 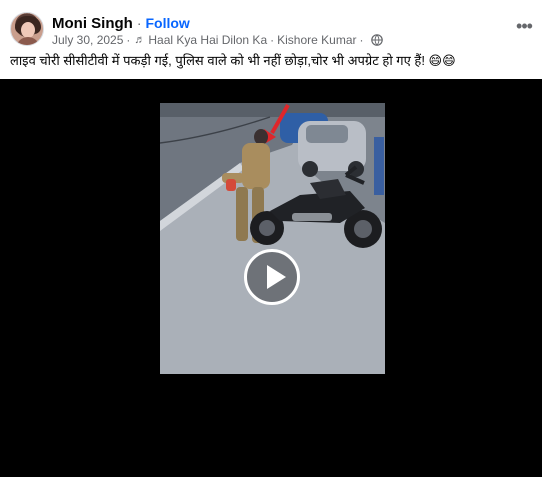 I want to click on play-button, so click(x=272, y=277).